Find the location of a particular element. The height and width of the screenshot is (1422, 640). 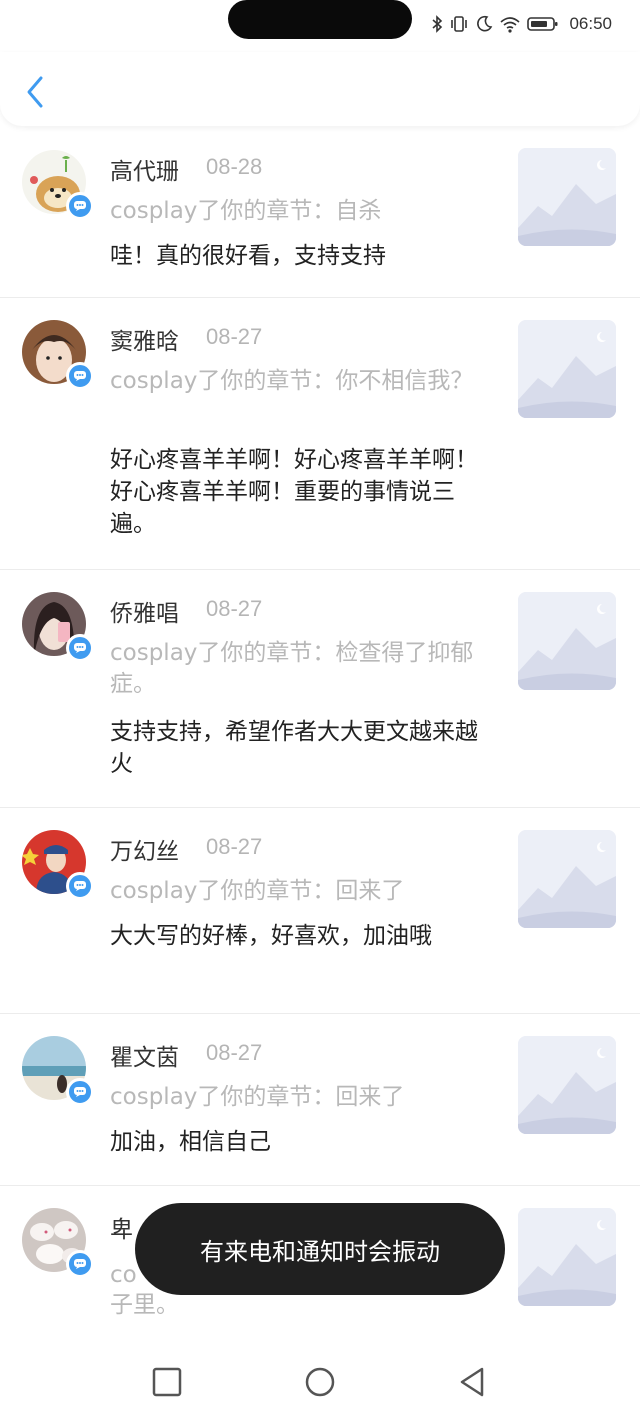

circle-icon is located at coordinates (320, 1382).